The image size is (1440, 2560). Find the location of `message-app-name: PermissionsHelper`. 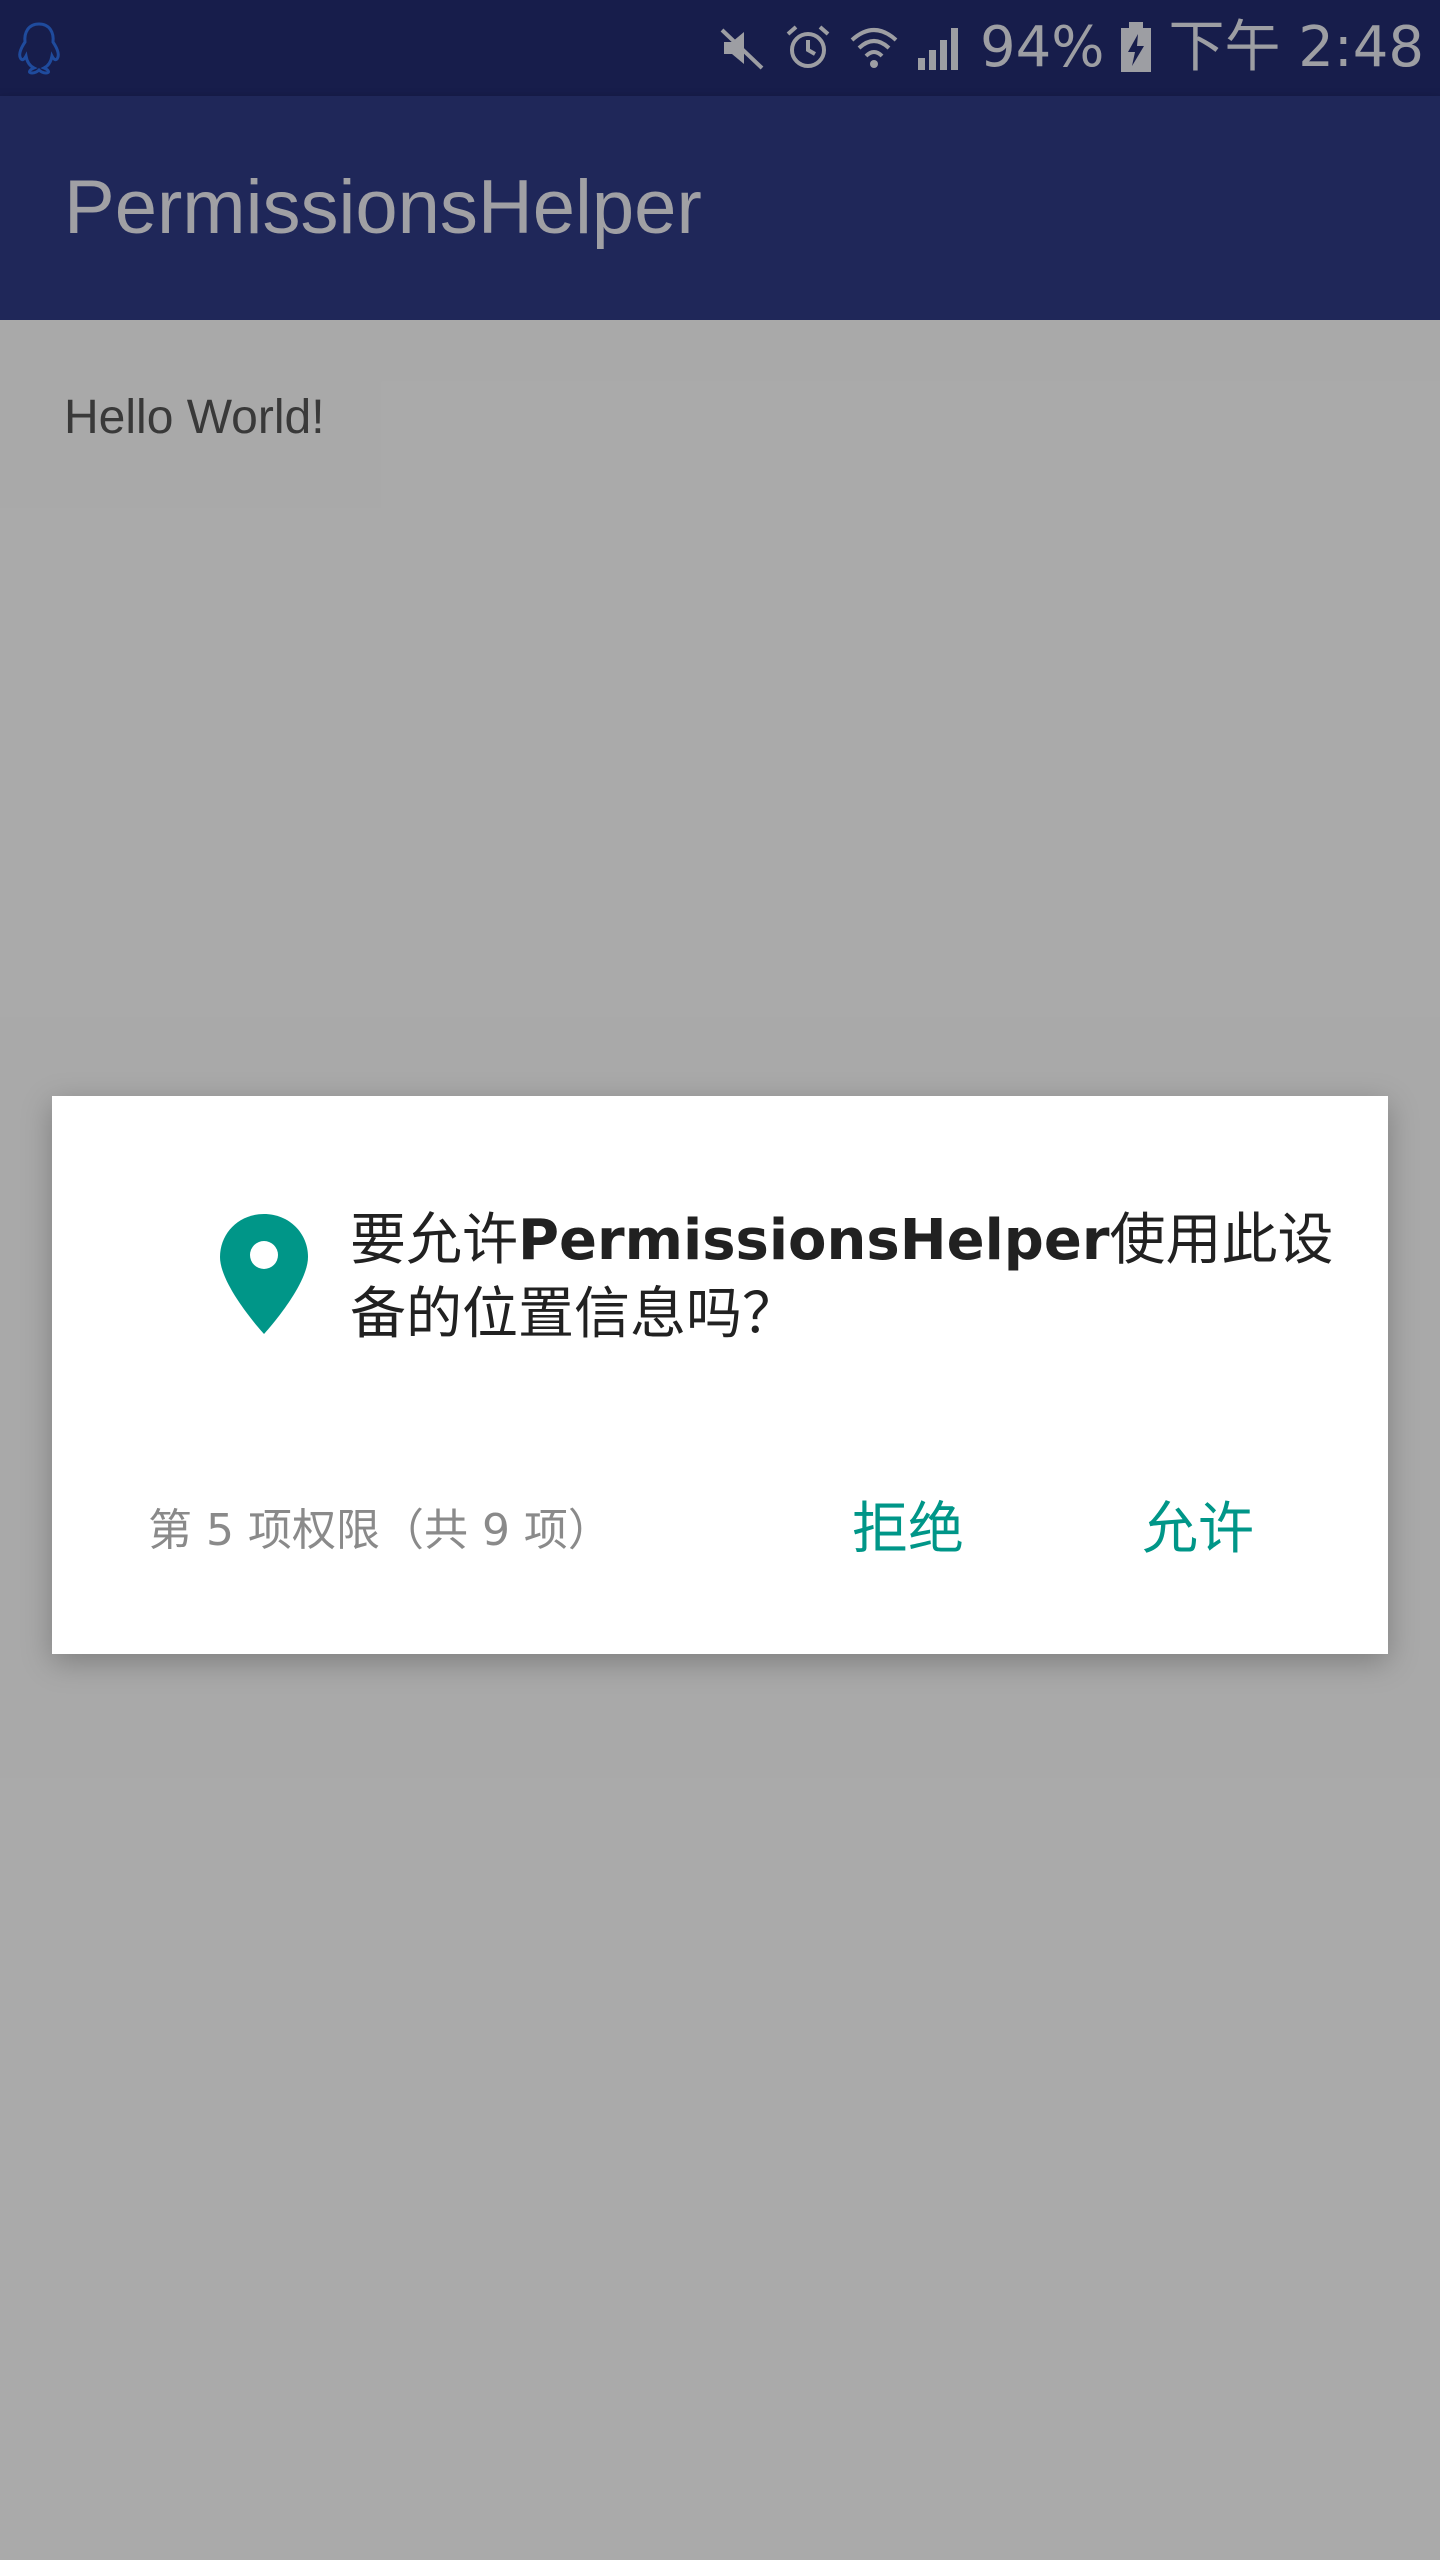

message-app-name: PermissionsHelper is located at coordinates (814, 1240).